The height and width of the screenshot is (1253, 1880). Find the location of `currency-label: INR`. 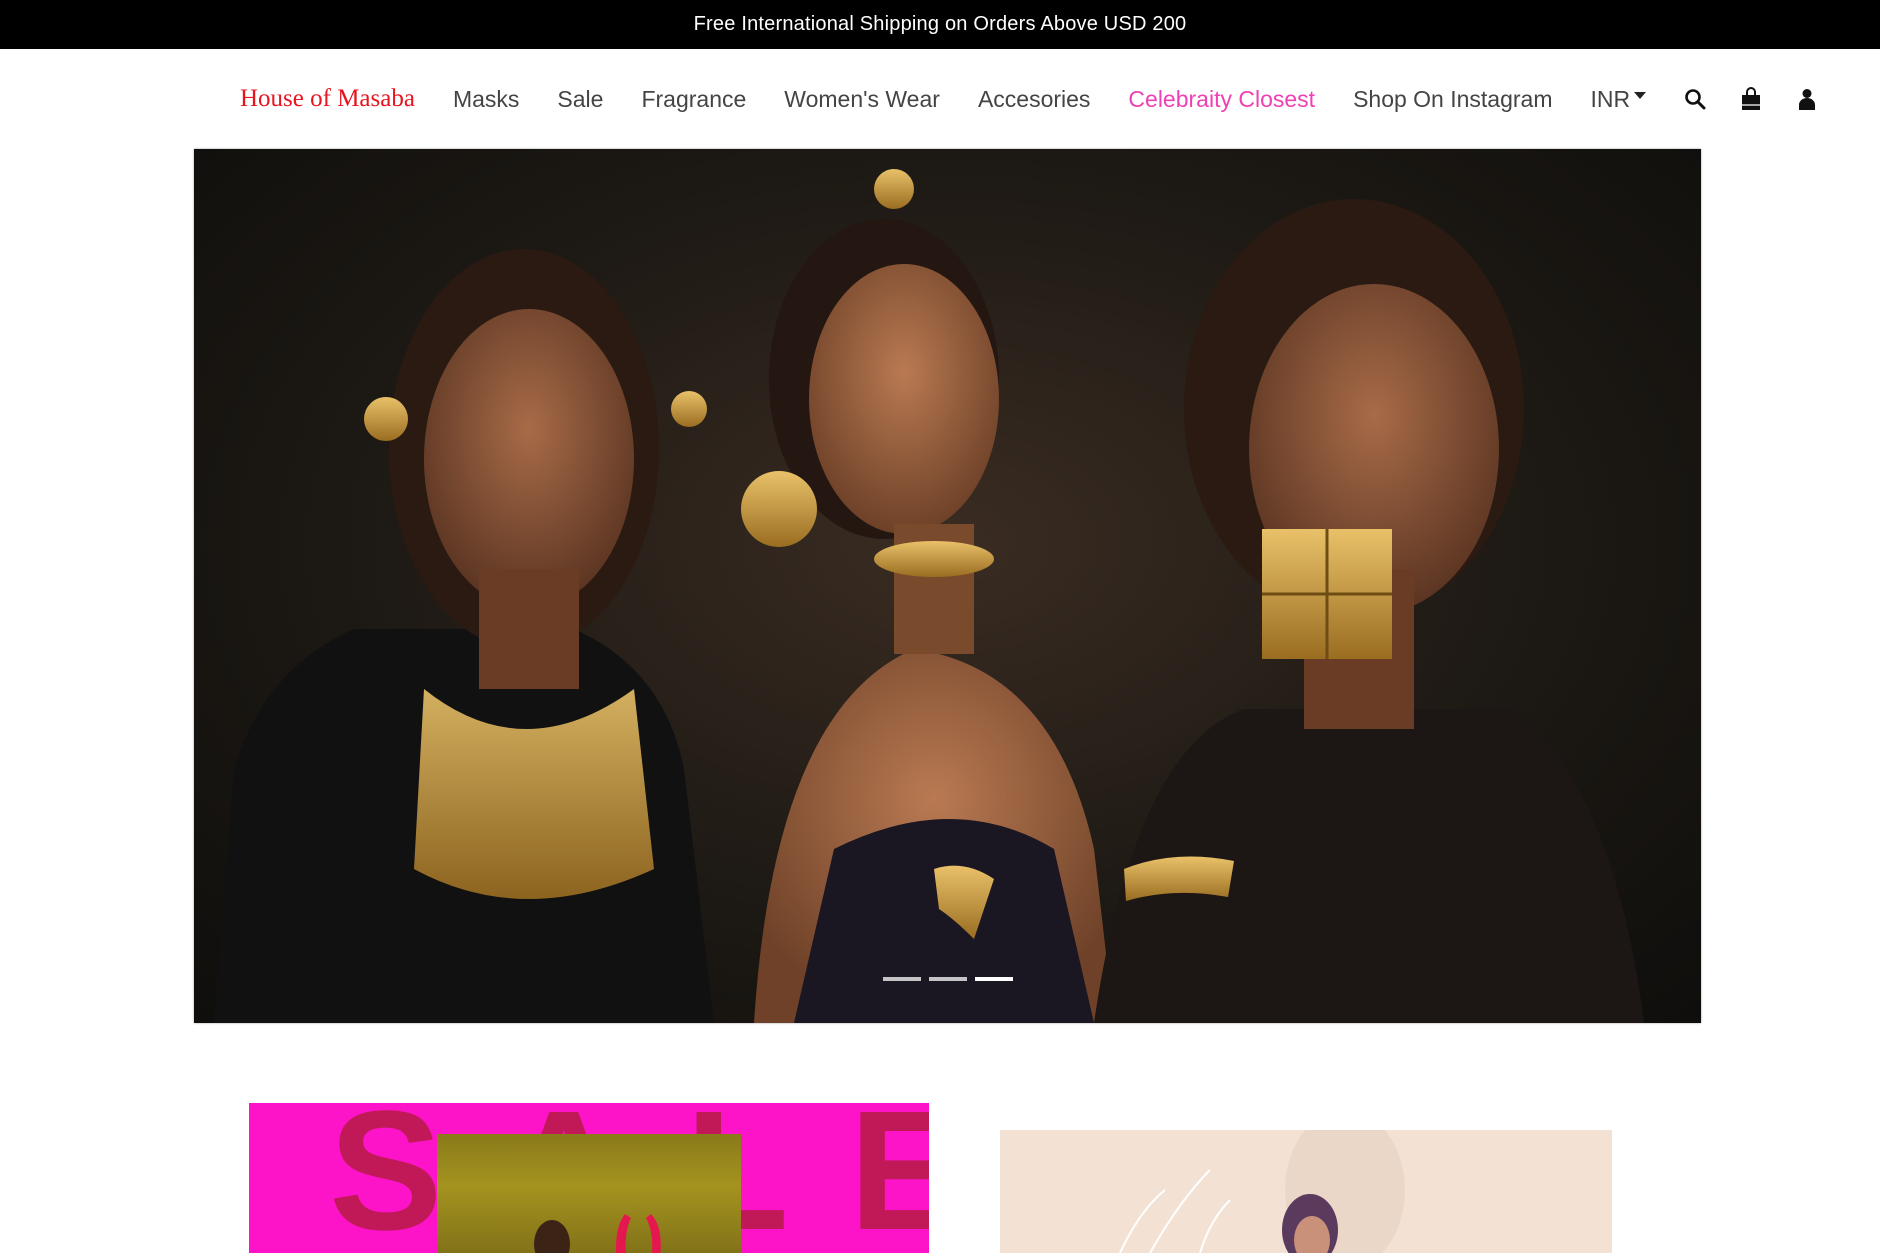

currency-label: INR is located at coordinates (1610, 98).